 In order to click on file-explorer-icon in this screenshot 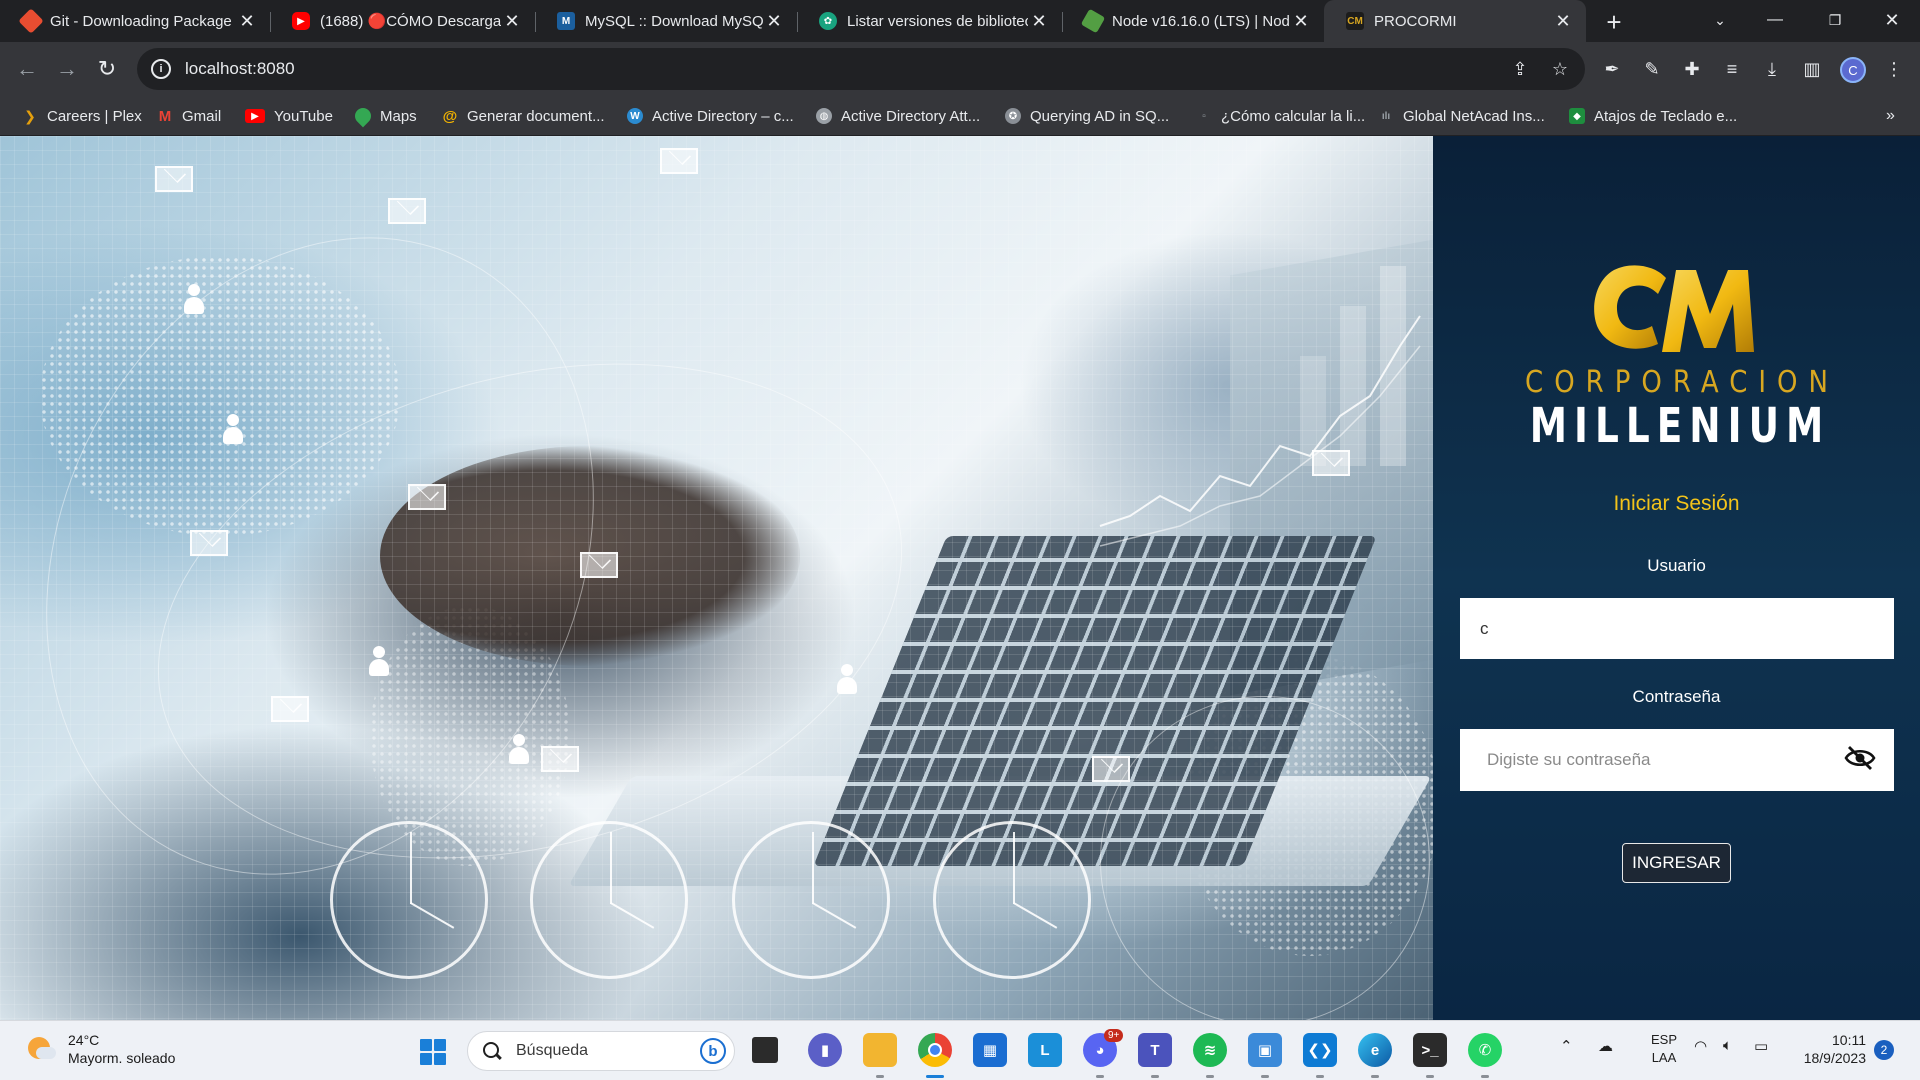, I will do `click(880, 1050)`.